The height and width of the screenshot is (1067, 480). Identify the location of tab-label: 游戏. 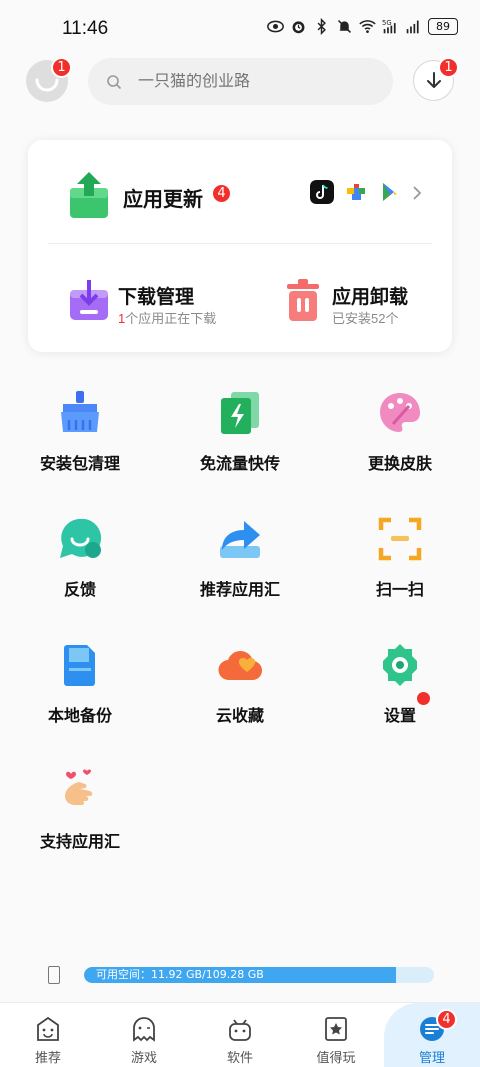
(143, 1057).